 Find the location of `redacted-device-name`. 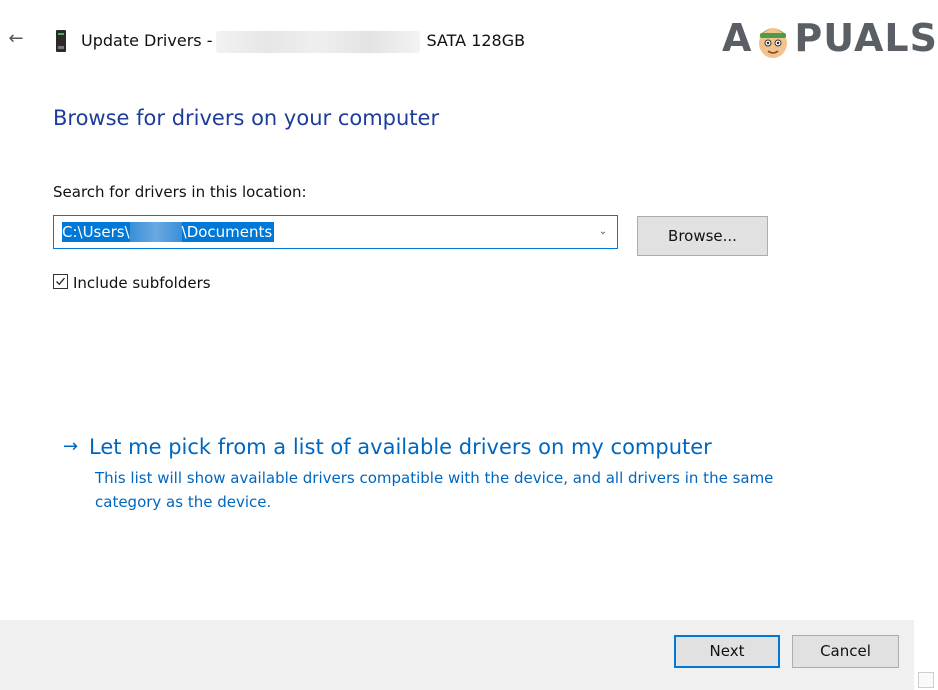

redacted-device-name is located at coordinates (318, 41).